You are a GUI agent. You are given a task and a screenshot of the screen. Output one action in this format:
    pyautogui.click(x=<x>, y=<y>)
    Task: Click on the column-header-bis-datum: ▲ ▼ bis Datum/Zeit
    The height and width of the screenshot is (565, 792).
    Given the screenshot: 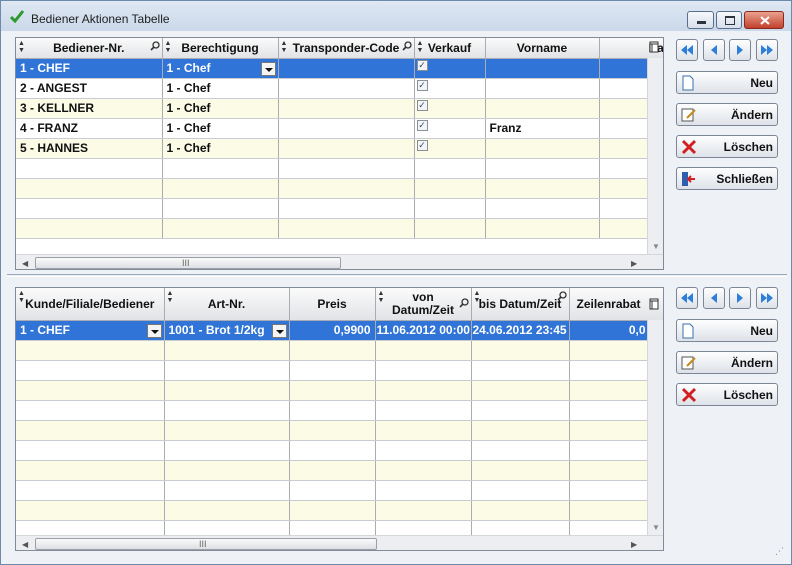 What is the action you would take?
    pyautogui.click(x=520, y=304)
    